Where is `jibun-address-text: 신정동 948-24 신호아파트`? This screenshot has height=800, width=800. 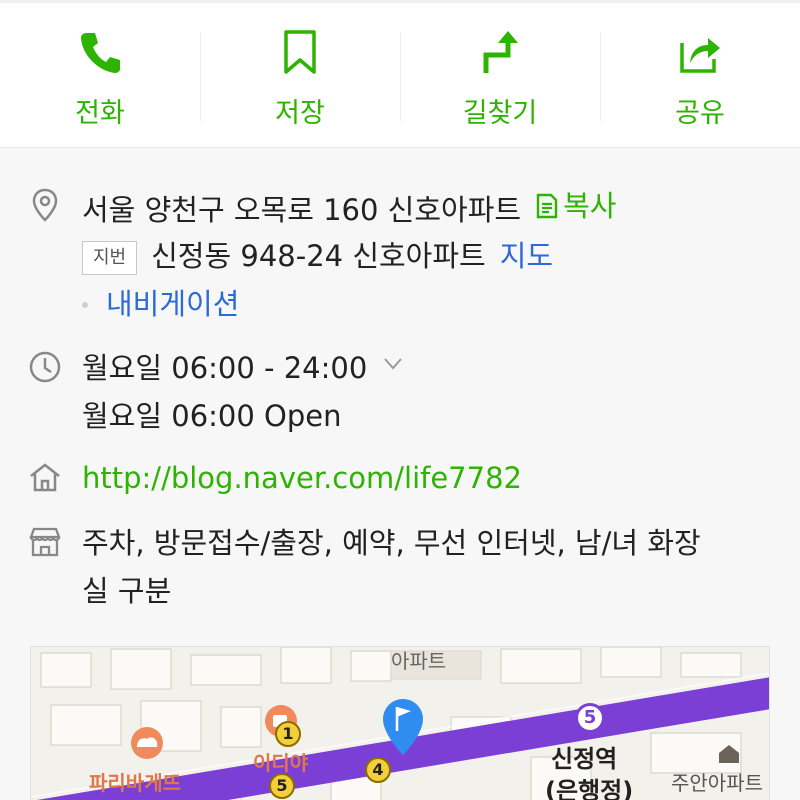 jibun-address-text: 신정동 948-24 신호아파트 is located at coordinates (318, 256).